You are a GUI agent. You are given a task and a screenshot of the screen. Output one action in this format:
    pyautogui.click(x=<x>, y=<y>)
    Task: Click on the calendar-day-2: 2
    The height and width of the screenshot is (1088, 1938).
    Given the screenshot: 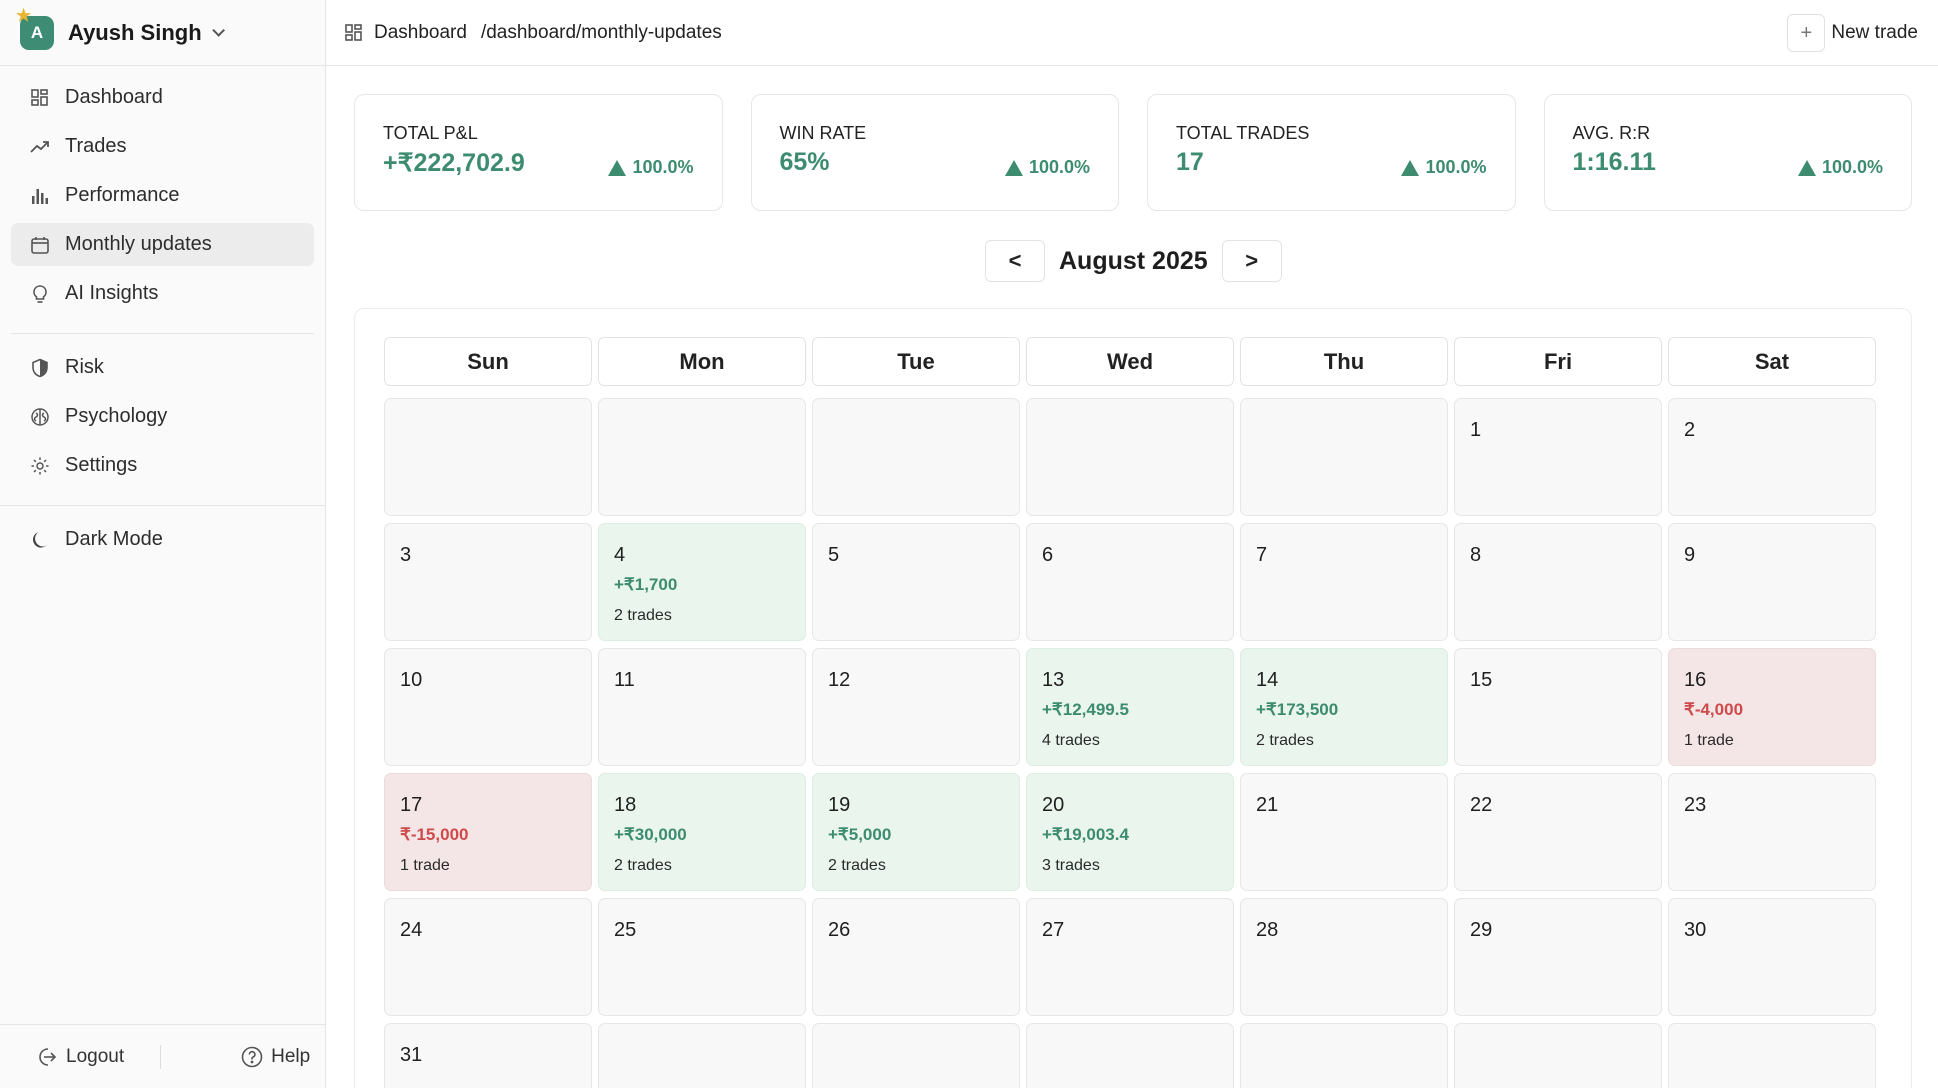 What is the action you would take?
    pyautogui.click(x=1772, y=457)
    